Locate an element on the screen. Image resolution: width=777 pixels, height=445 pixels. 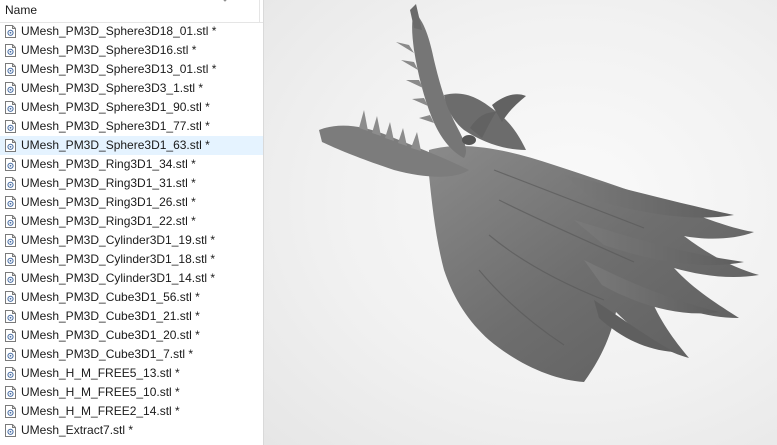
file-name-label: UMesh_PM3D_Sphere3D1_77.stl * is located at coordinates (115, 126).